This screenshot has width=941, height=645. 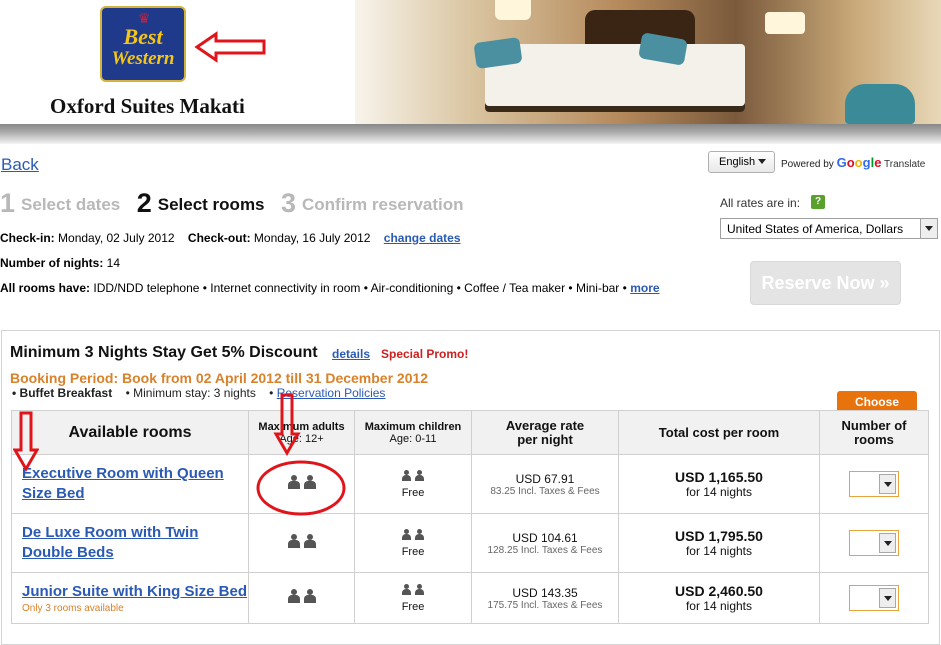 I want to click on special-promo-badge: Special Promo!, so click(x=425, y=354).